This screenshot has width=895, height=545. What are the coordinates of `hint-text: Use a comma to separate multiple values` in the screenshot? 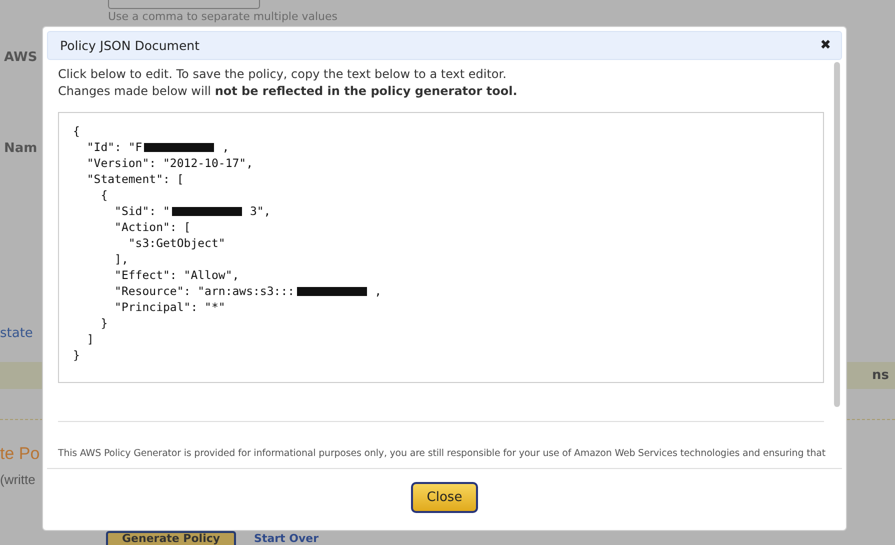 It's located at (223, 17).